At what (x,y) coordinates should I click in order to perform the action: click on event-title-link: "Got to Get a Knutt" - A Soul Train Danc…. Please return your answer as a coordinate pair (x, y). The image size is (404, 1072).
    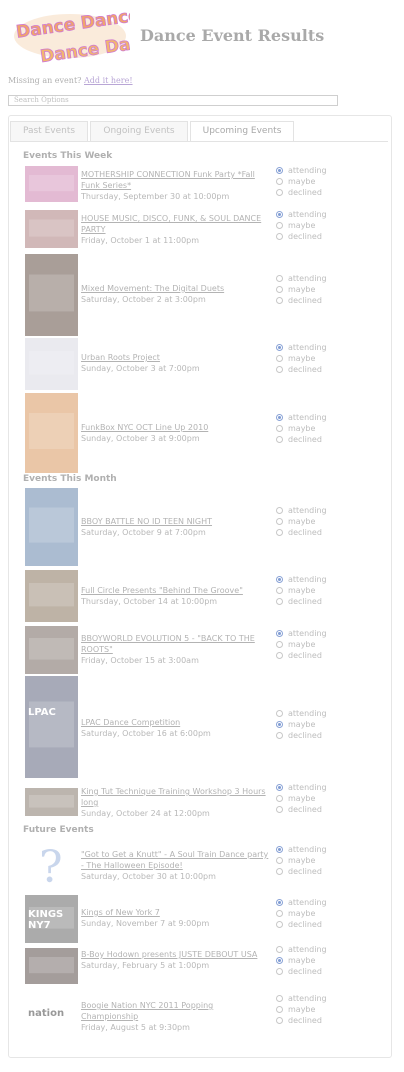
    Looking at the image, I should click on (175, 860).